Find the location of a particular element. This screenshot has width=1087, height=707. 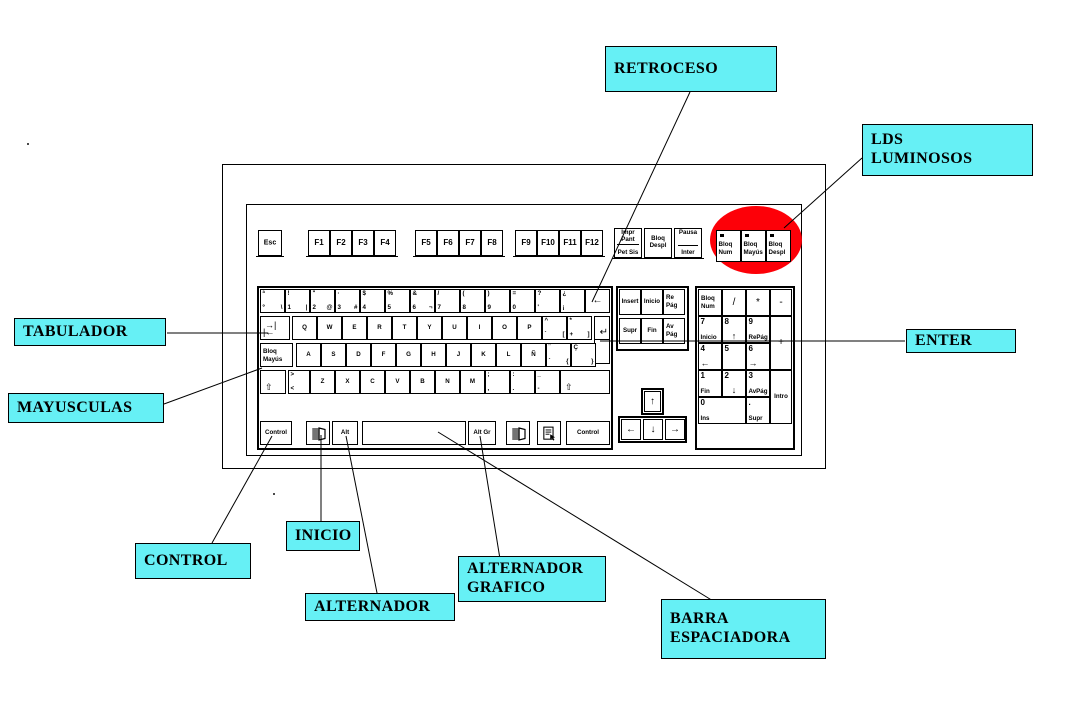

key-1: ! 1 | is located at coordinates (297, 301).